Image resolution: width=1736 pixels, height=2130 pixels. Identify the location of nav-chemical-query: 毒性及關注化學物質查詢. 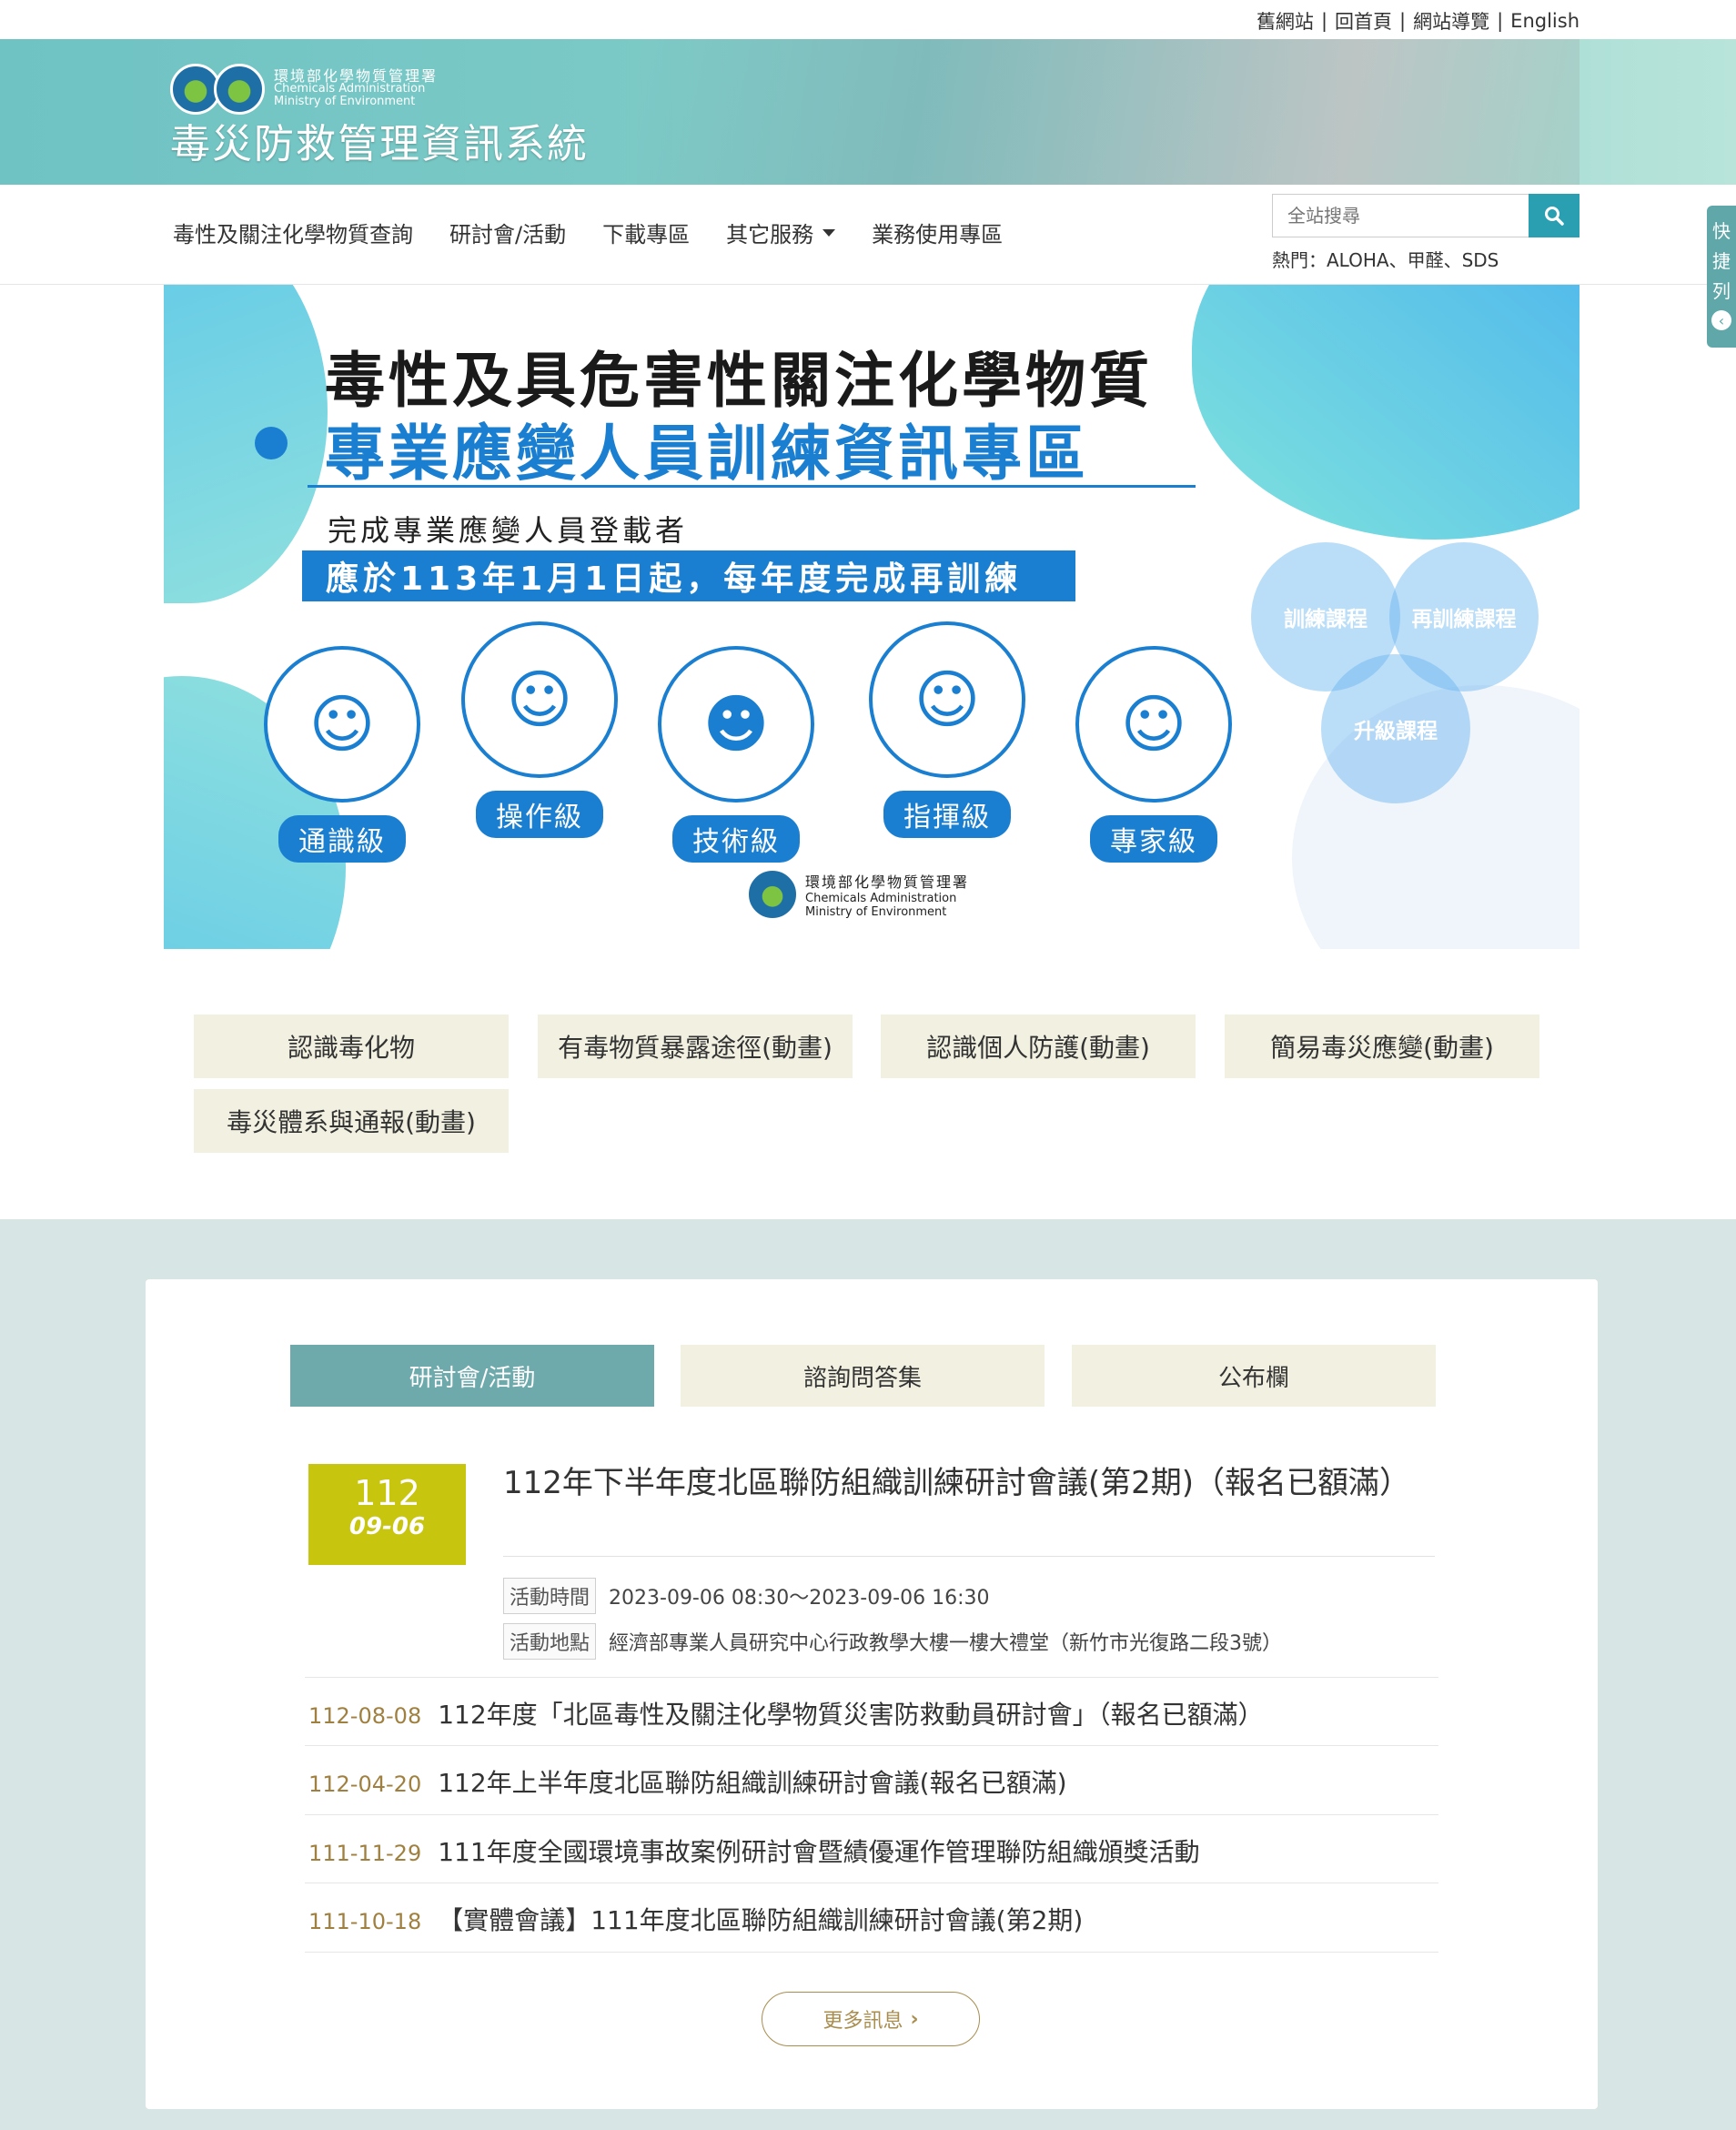
(293, 232).